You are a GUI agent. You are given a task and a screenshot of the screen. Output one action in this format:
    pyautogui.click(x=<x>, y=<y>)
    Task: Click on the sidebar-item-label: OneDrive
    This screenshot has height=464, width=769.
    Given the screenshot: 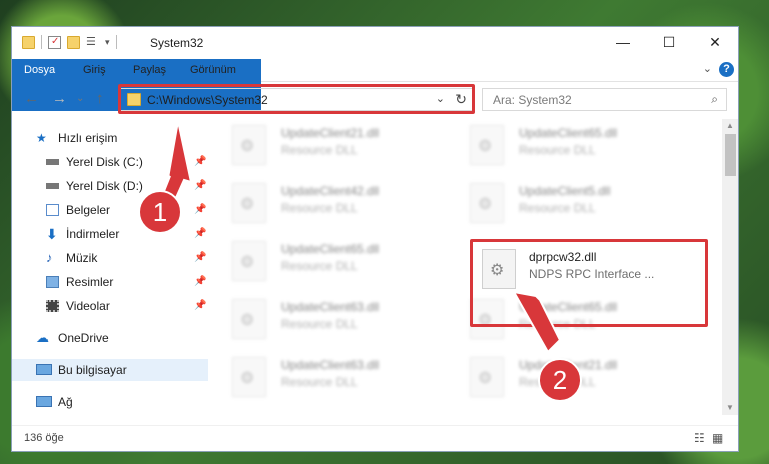 What is the action you would take?
    pyautogui.click(x=83, y=338)
    